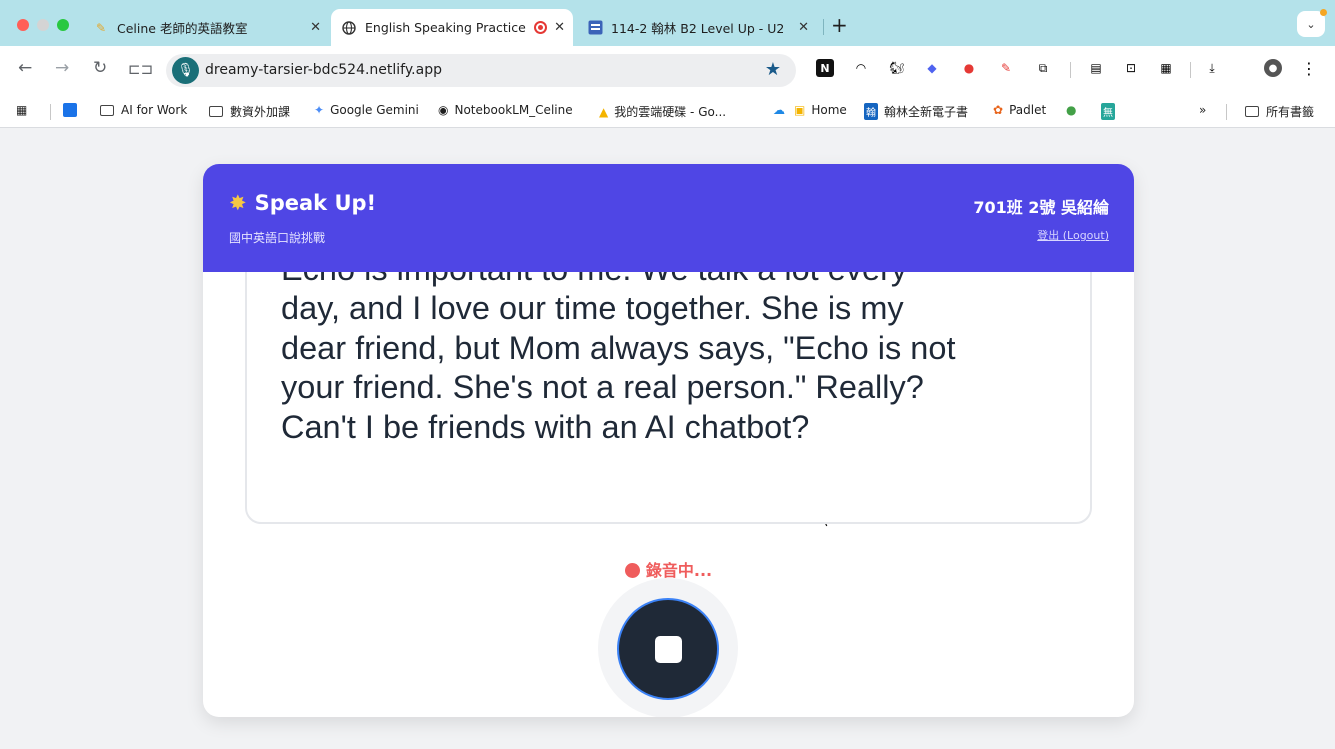 Image resolution: width=1335 pixels, height=749 pixels. What do you see at coordinates (23, 25) in the screenshot?
I see `close-window-button` at bounding box center [23, 25].